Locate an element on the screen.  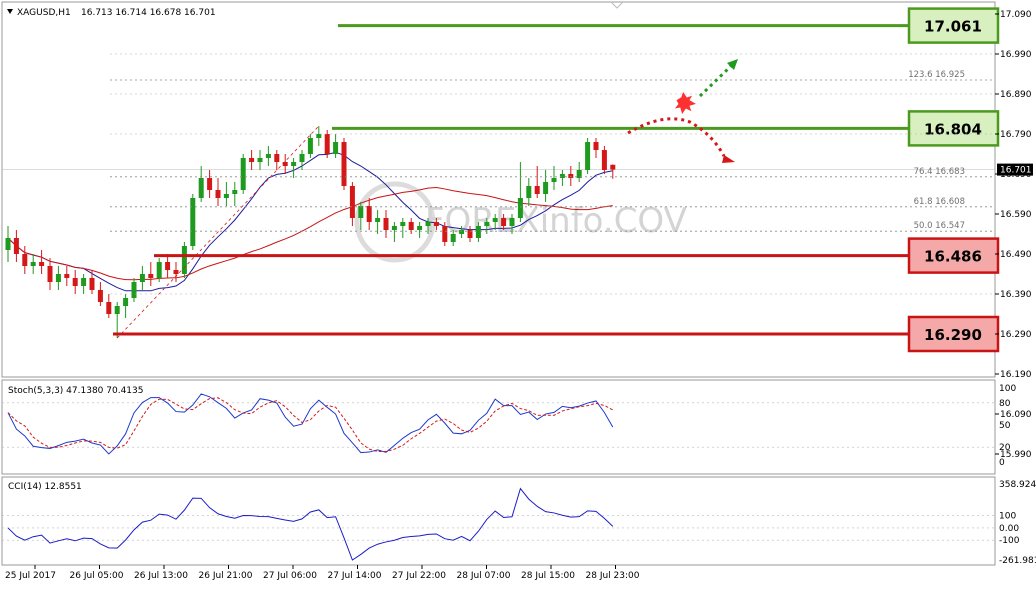
cci-label: CCI(14) 12.8551 is located at coordinates (45, 487).